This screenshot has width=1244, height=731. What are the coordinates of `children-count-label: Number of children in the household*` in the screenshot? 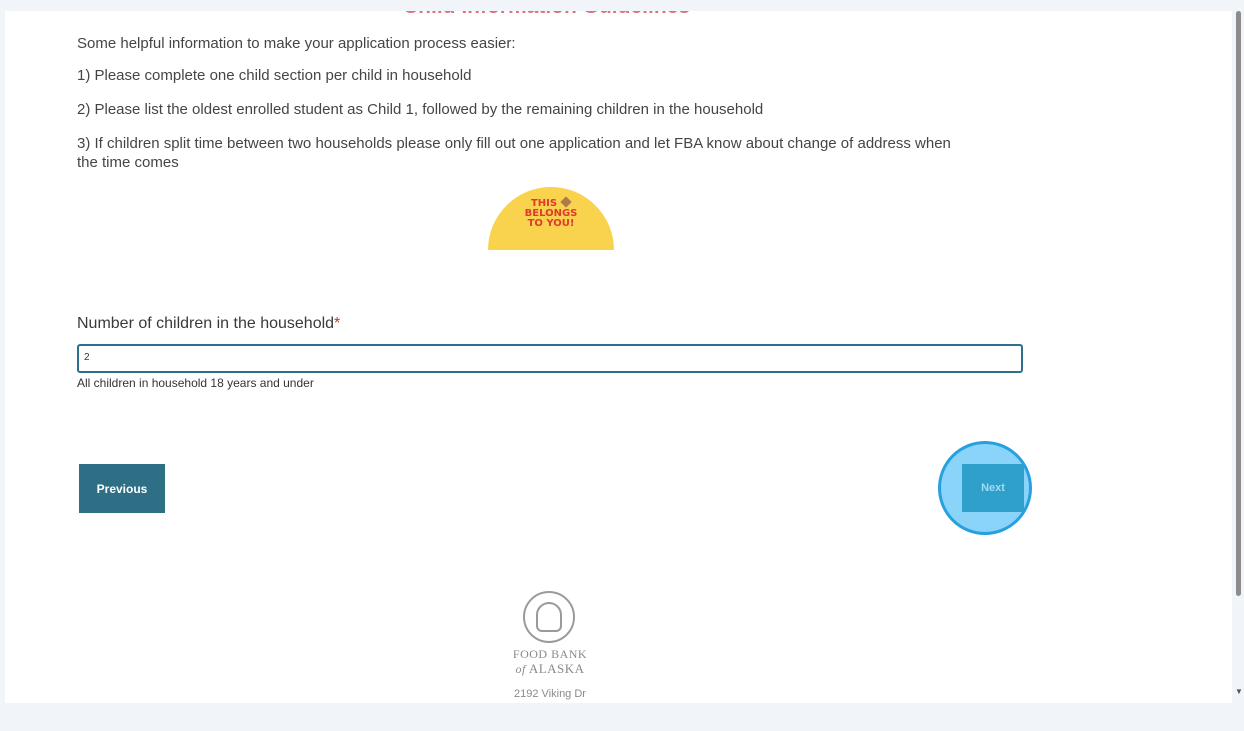 It's located at (209, 323).